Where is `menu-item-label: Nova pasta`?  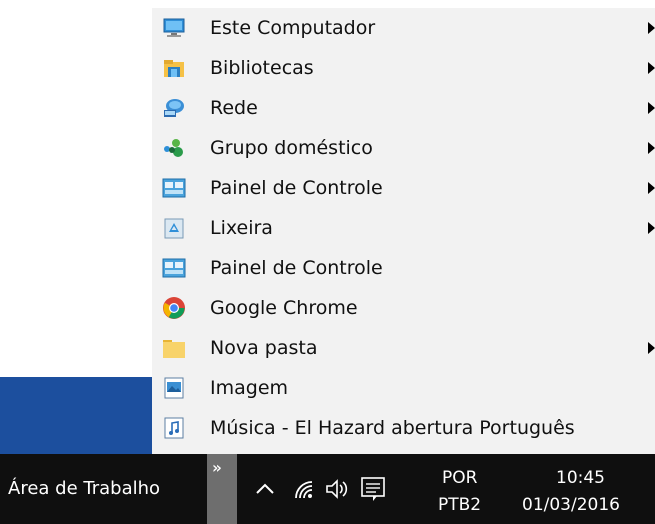
menu-item-label: Nova pasta is located at coordinates (264, 348).